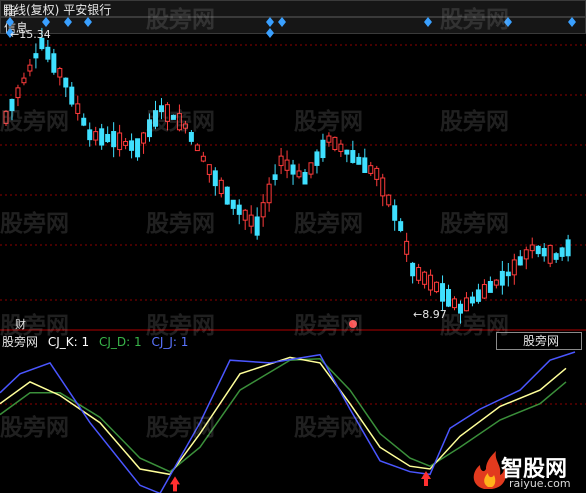  I want to click on j-value: CJ_J: 1, so click(170, 342).